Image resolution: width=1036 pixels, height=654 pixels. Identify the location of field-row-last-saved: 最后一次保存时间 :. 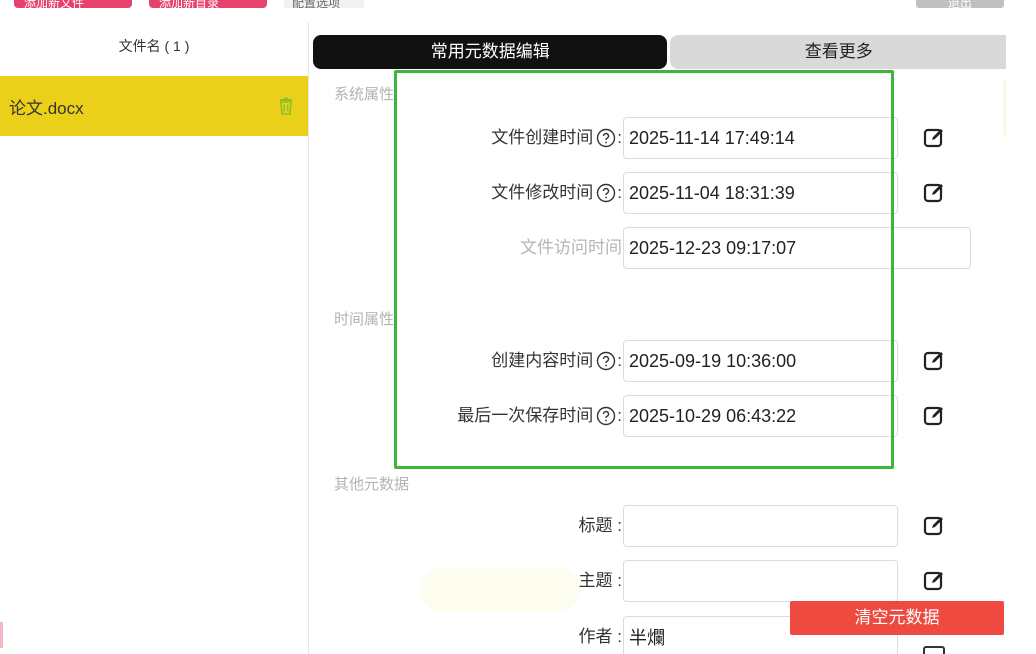
(658, 416).